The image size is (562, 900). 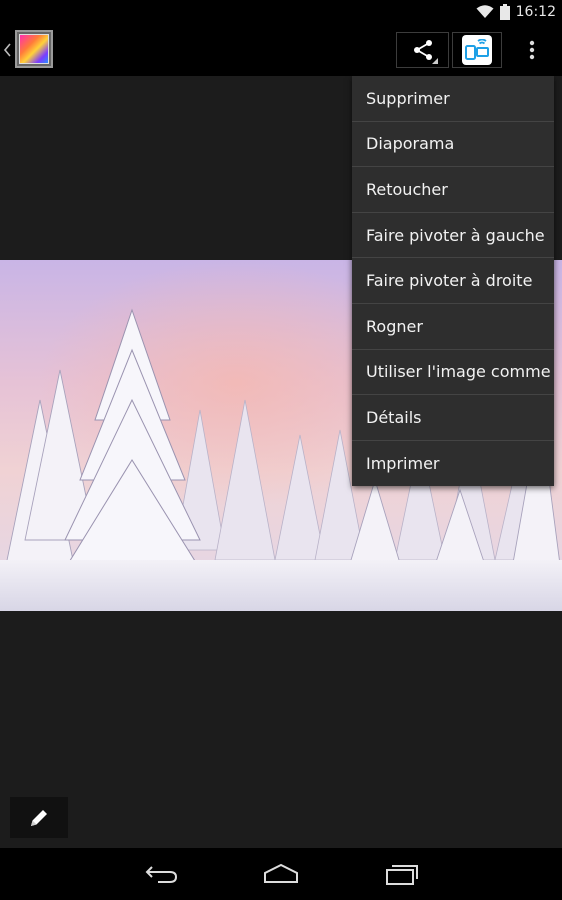 I want to click on menu-item-slideshow: Diaporama, so click(x=453, y=145).